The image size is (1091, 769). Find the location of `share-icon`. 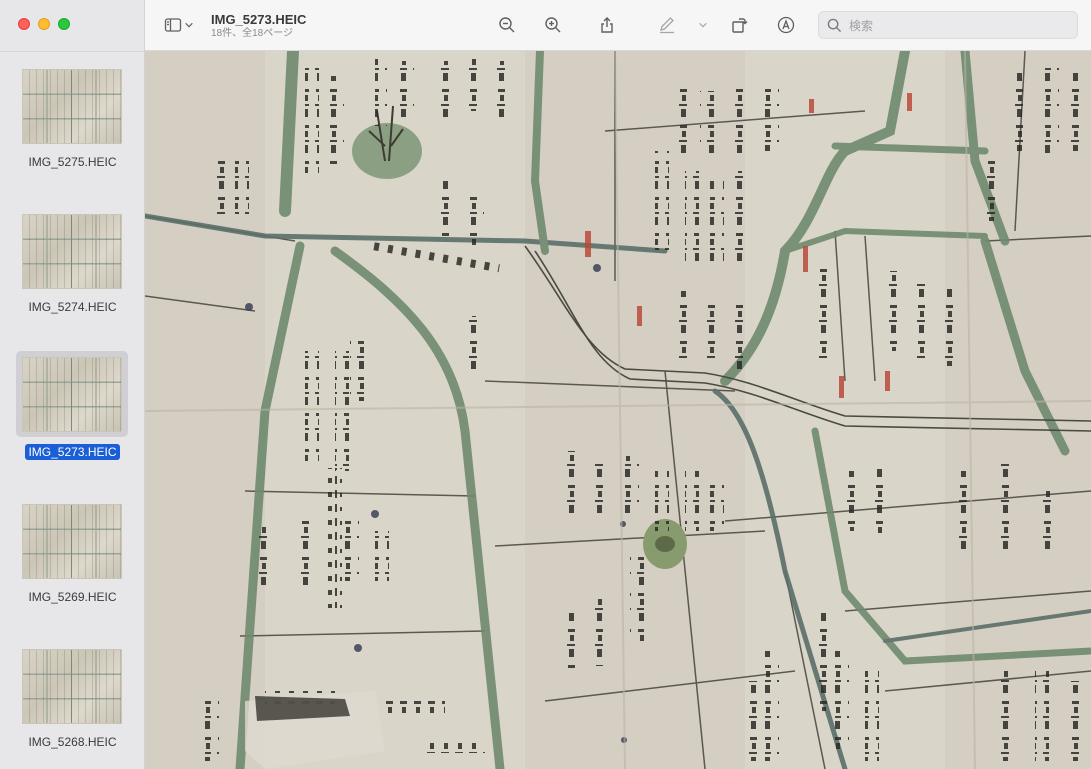

share-icon is located at coordinates (607, 25).